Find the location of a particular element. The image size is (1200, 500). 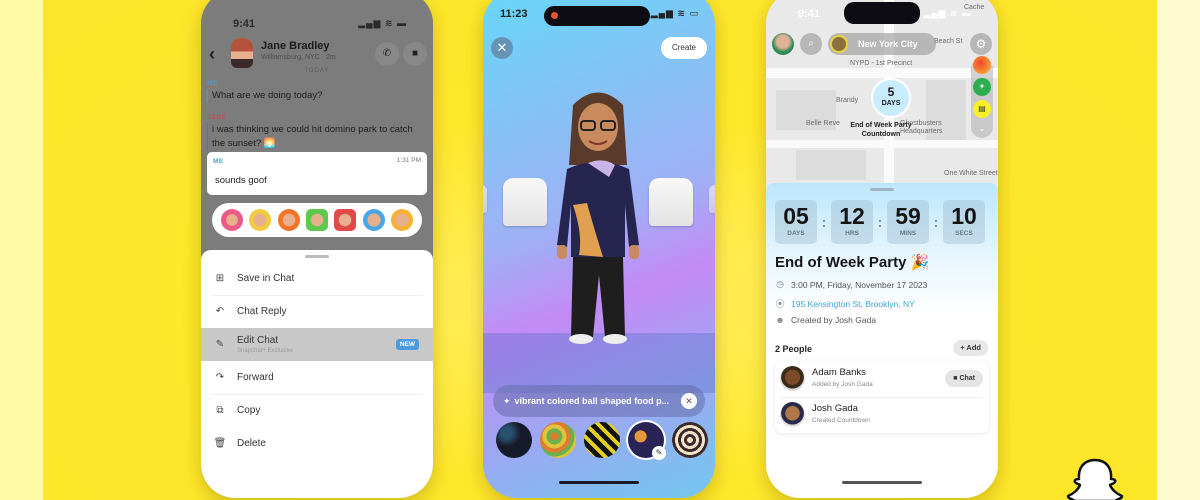

event-location: 195 Kensington St, Brooklyn, NY is located at coordinates (853, 304).